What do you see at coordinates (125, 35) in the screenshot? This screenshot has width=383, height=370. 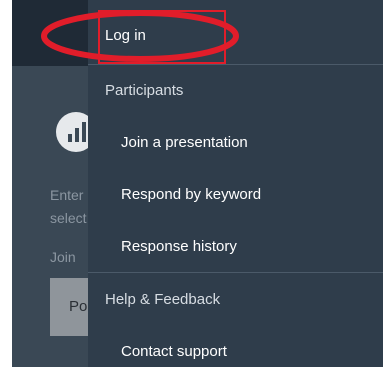 I see `login-label: Log in` at bounding box center [125, 35].